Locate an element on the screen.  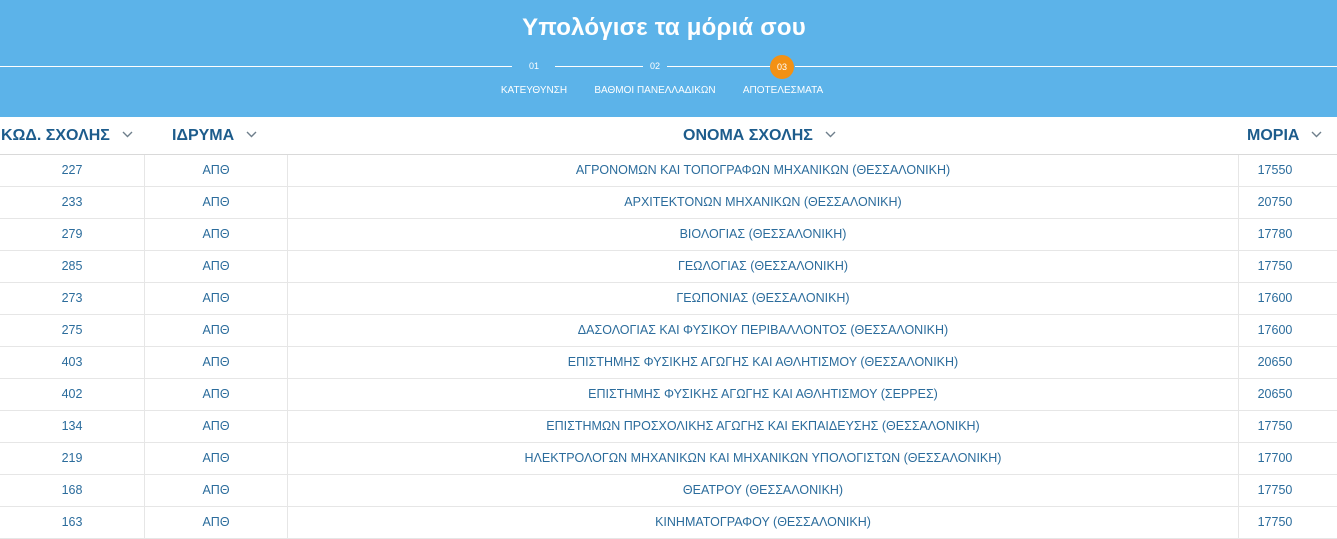
step-1-label: ΚΑΤΕΥΘΥΝΣΗ is located at coordinates (534, 90).